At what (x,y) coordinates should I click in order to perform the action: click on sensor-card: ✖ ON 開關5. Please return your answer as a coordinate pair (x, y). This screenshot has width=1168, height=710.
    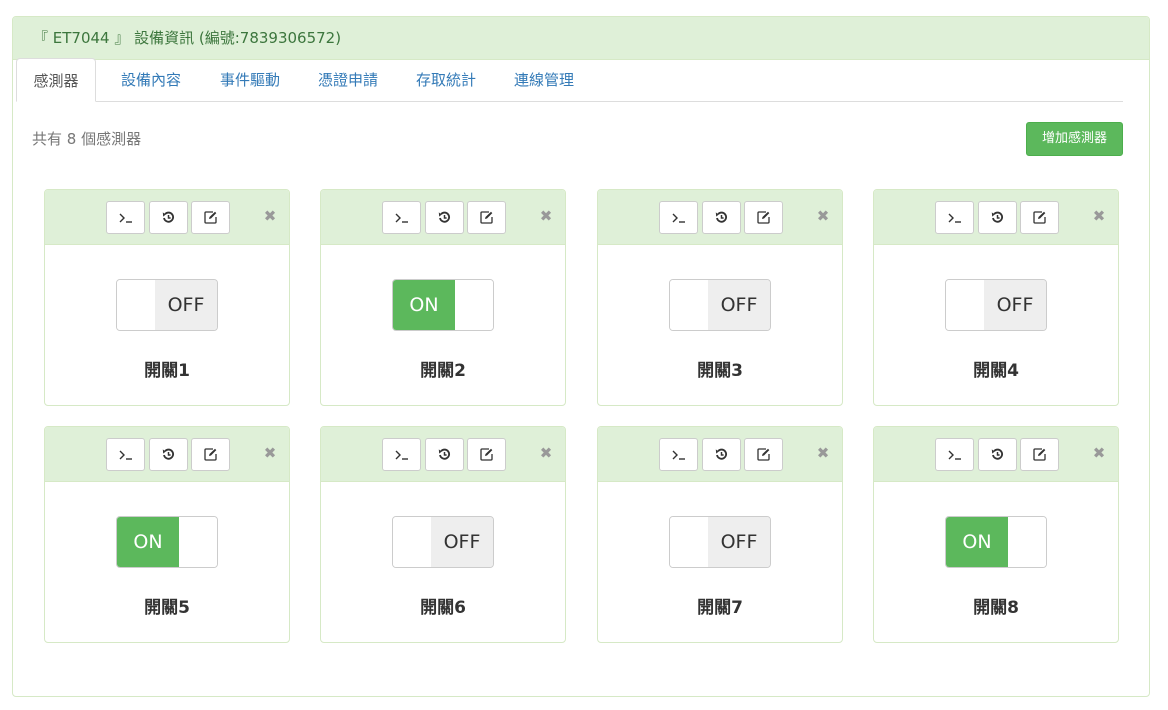
    Looking at the image, I should click on (167, 534).